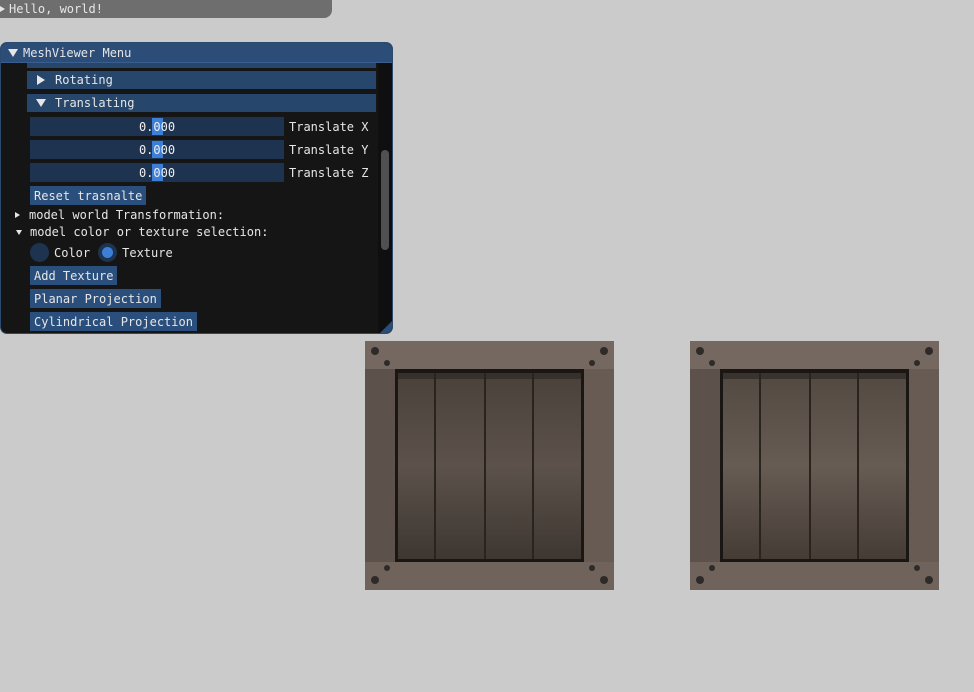  I want to click on scrollbar, so click(385, 198).